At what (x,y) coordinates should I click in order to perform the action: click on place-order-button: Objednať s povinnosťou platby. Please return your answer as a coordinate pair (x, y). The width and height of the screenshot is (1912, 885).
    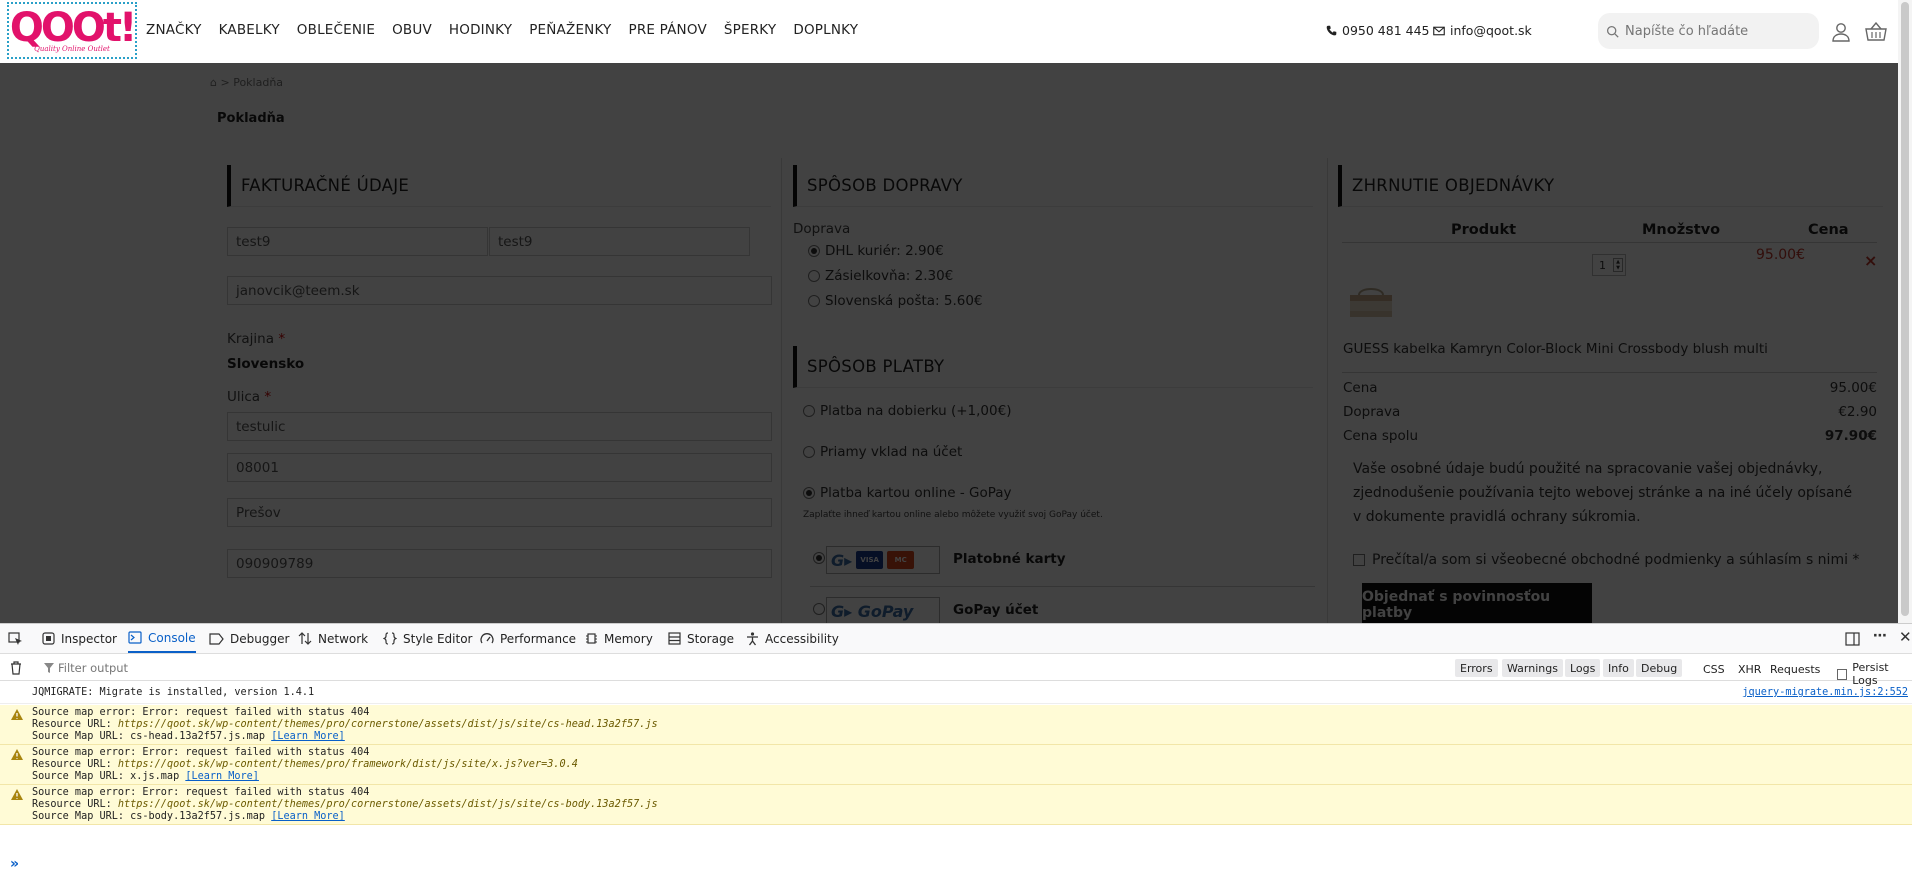
    Looking at the image, I should click on (1477, 603).